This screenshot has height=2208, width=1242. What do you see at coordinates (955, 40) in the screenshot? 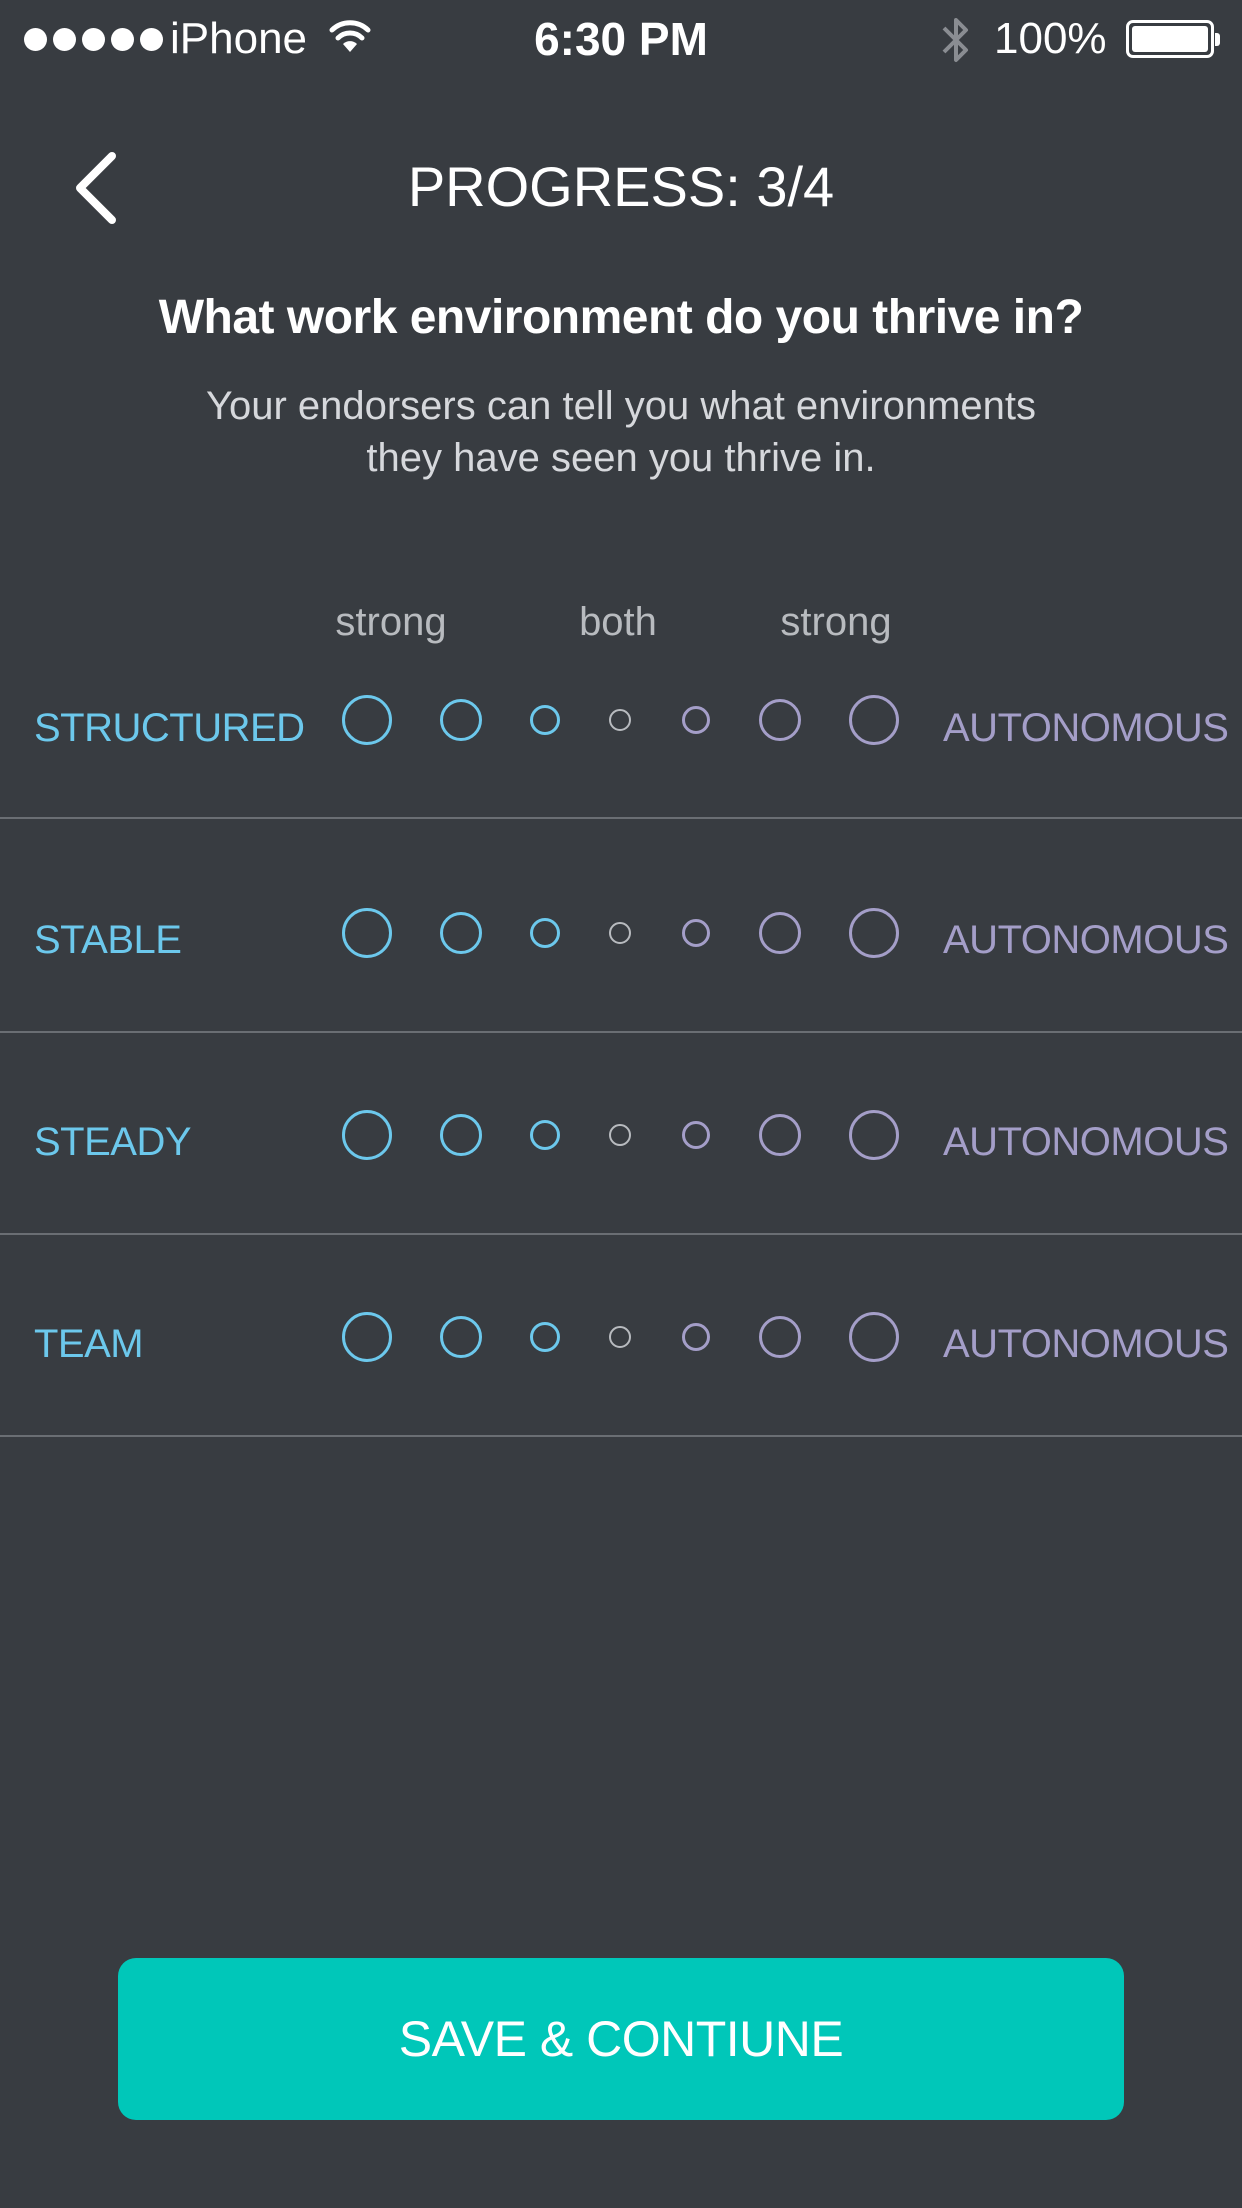
I see `bluetooth-icon` at bounding box center [955, 40].